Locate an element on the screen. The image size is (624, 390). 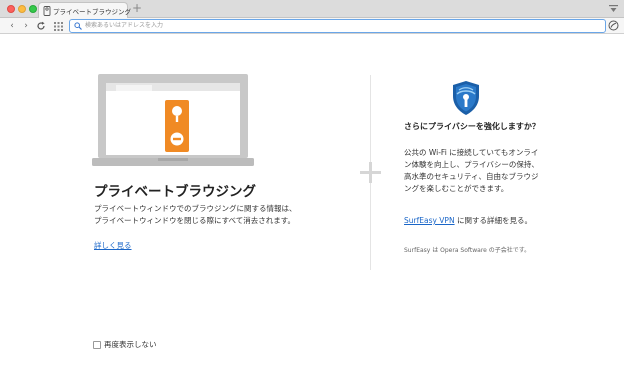
dont-show-again-option: 再度表示しない is located at coordinates (125, 344).